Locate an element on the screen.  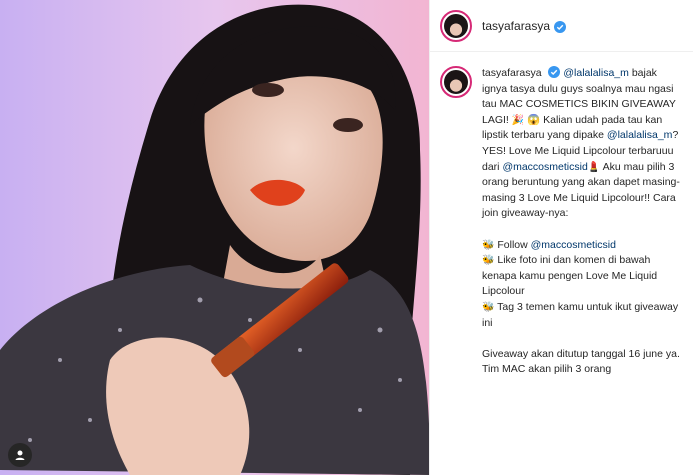
user-tag-icon is located at coordinates (20, 455).